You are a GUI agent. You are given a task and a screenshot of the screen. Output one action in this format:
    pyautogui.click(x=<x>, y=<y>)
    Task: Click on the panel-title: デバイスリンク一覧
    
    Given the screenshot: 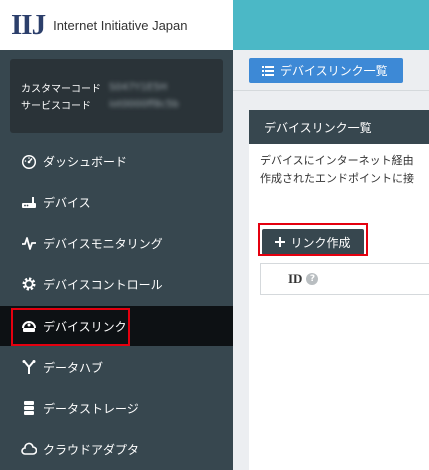 What is the action you would take?
    pyautogui.click(x=339, y=127)
    